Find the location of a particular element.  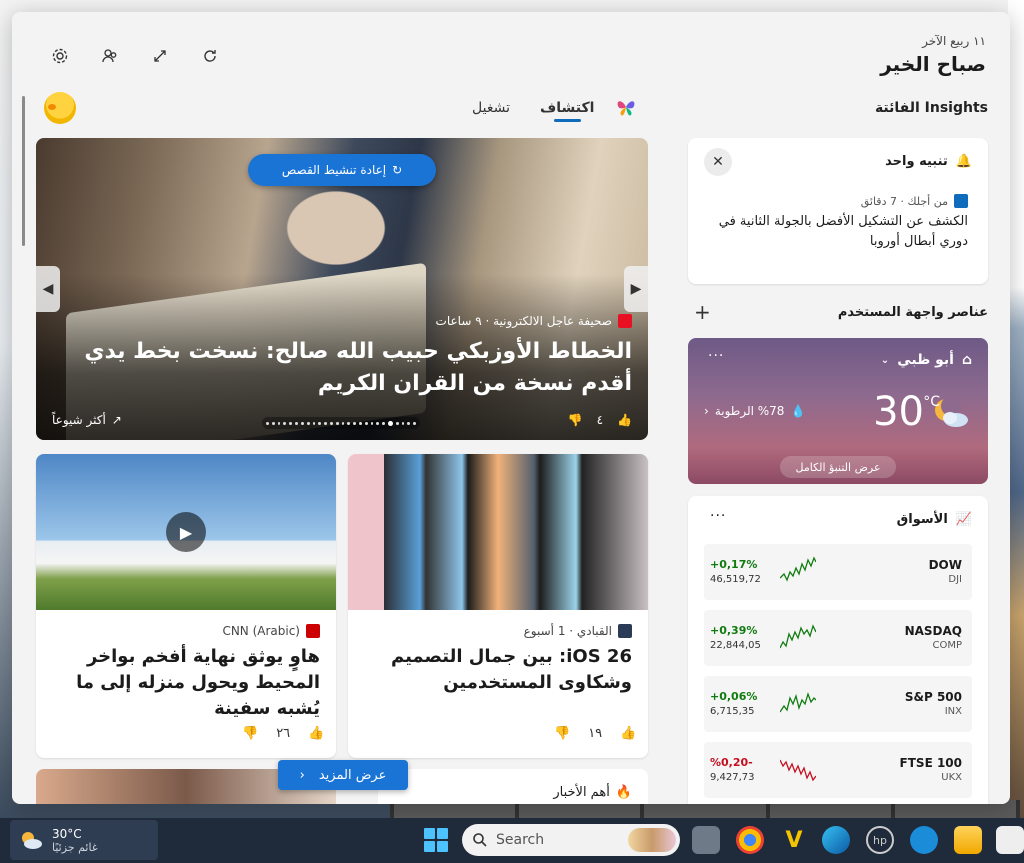

feed-scrollbar is located at coordinates (23, 171).